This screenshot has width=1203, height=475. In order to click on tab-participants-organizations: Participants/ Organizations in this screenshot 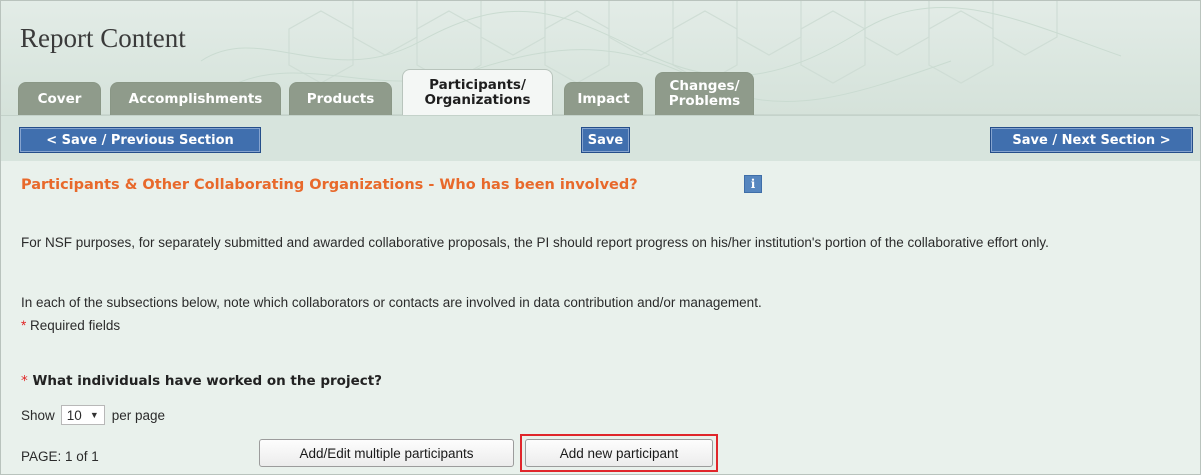, I will do `click(477, 92)`.